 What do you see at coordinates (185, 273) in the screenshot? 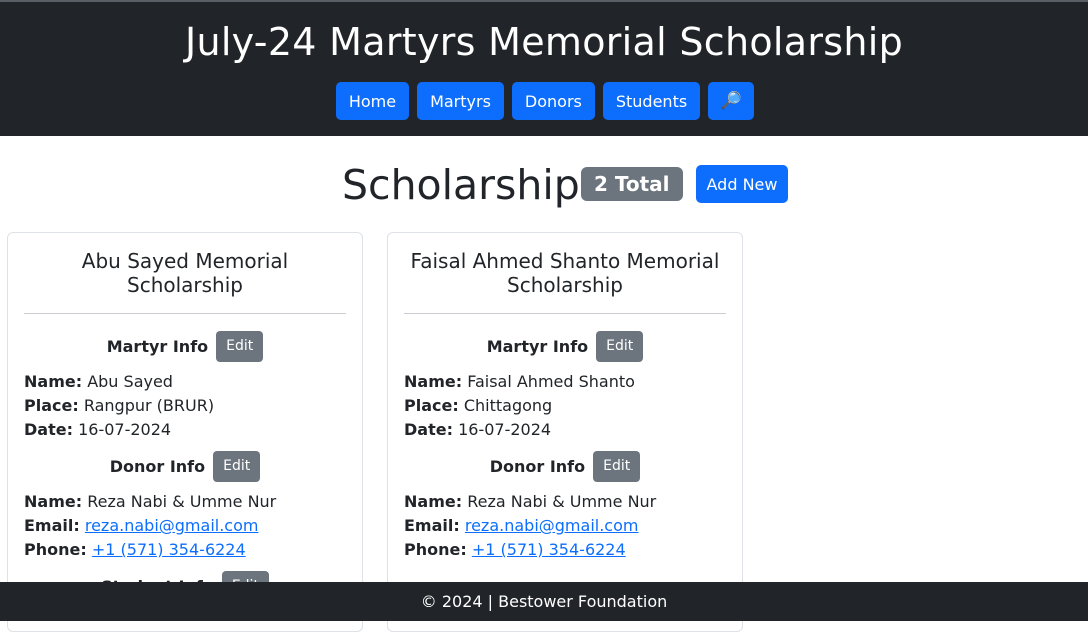
I see `card-title: Abu Sayed Memorial Scholarship` at bounding box center [185, 273].